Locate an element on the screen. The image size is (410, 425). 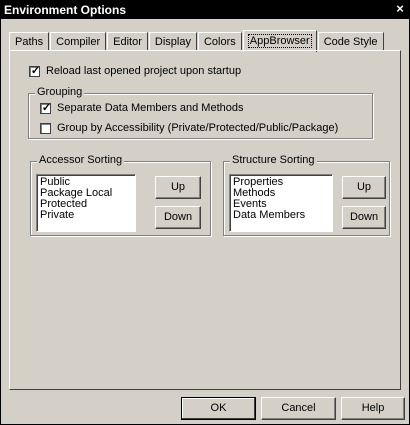
structure-sorting-list: Properties Methods Events Data Members is located at coordinates (281, 203).